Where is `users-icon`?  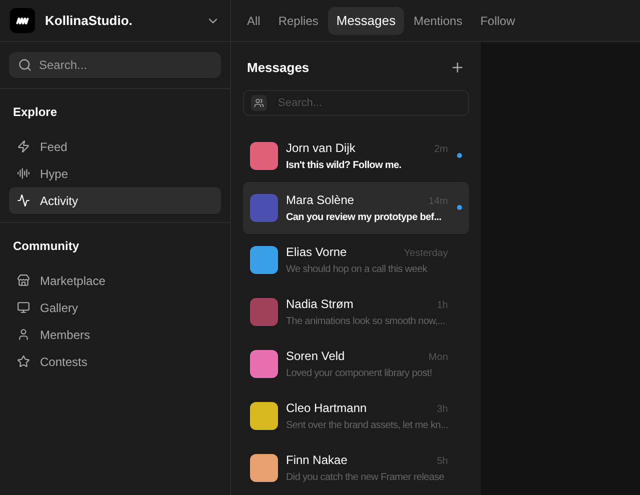
users-icon is located at coordinates (259, 102).